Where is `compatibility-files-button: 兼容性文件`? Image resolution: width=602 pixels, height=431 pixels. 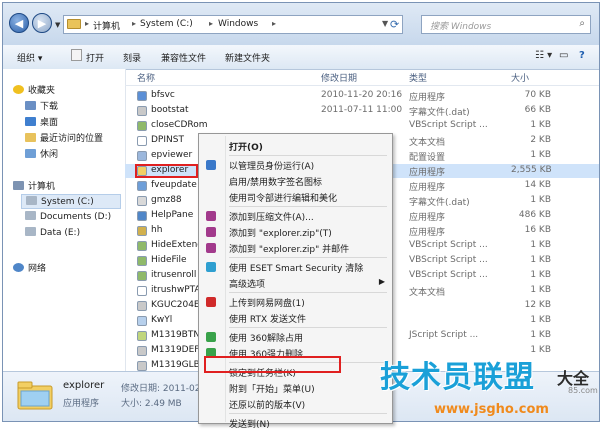
compatibility-files-button: 兼容性文件 is located at coordinates (183, 57).